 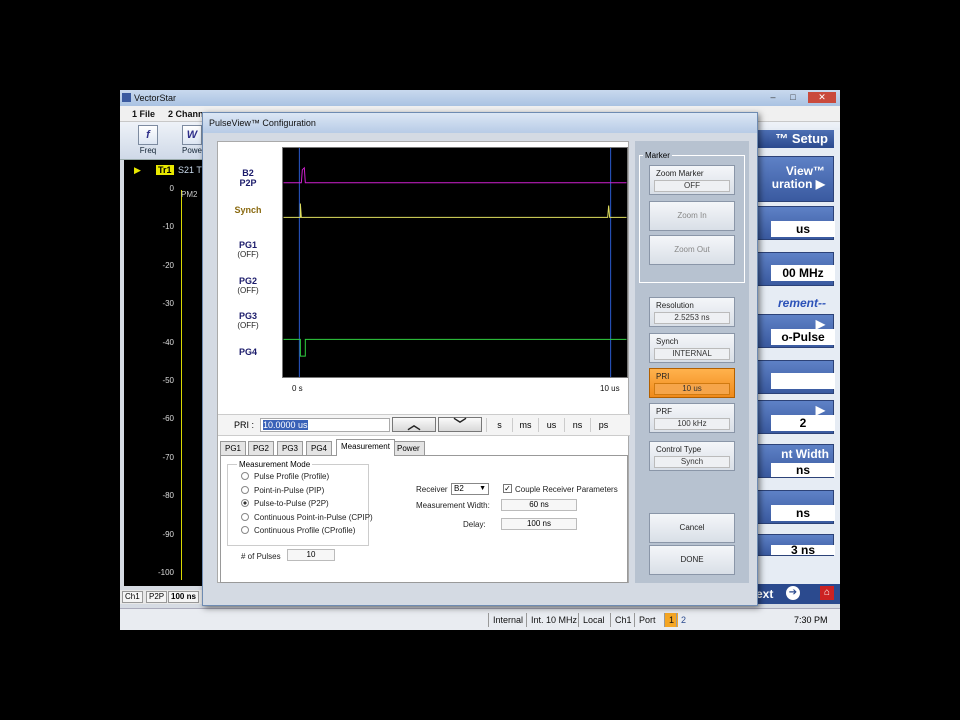 I want to click on y-tick-label: -60, so click(x=168, y=419).